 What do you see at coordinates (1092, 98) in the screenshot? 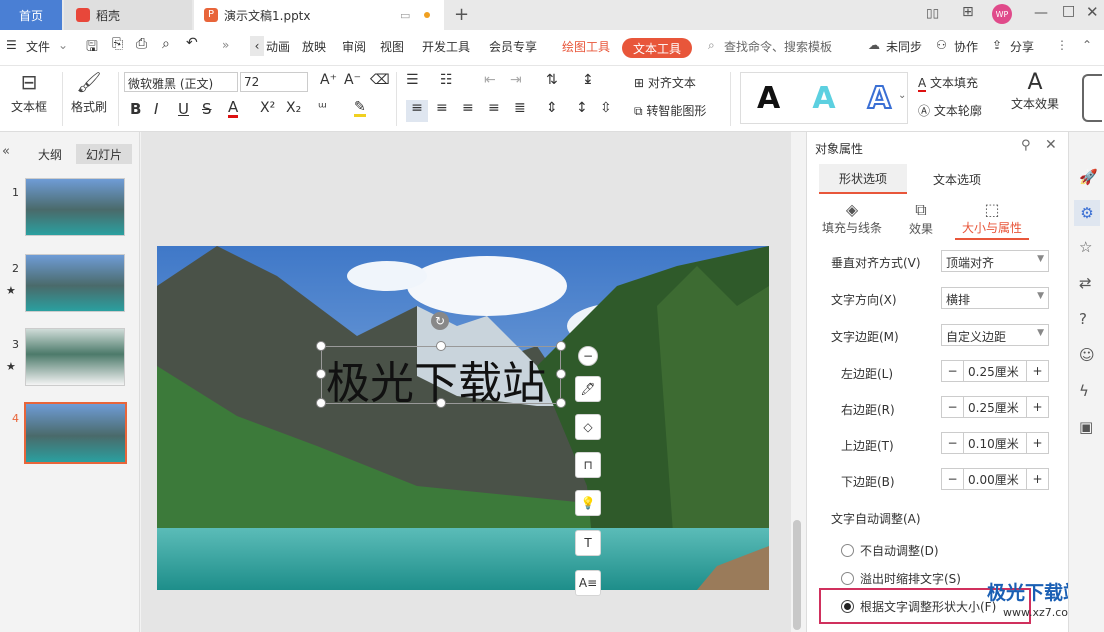
I see `scroll-right-button` at bounding box center [1092, 98].